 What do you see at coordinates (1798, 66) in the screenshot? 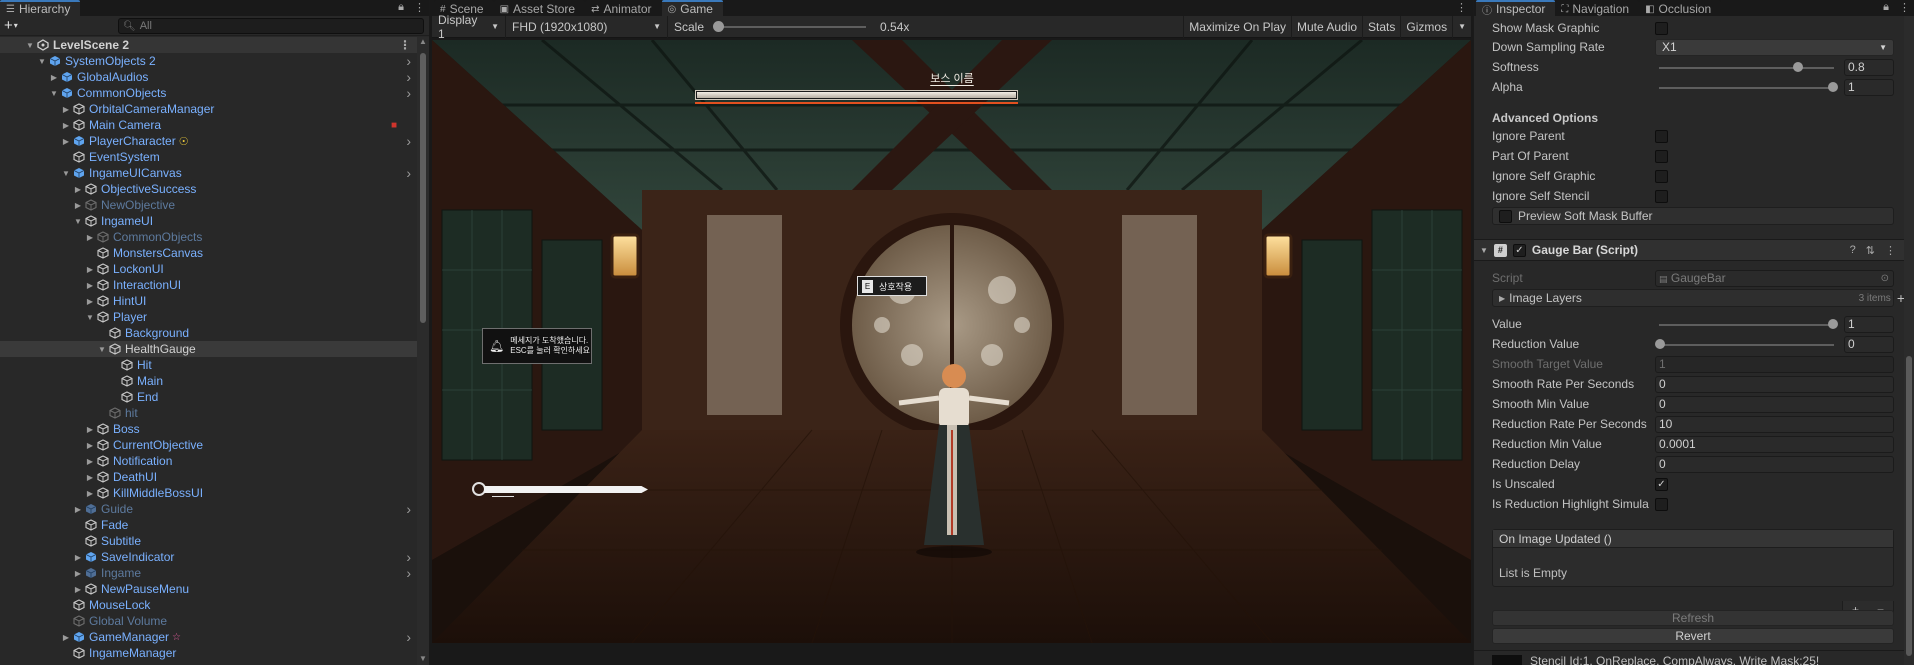
I see `softness-slider-knob` at bounding box center [1798, 66].